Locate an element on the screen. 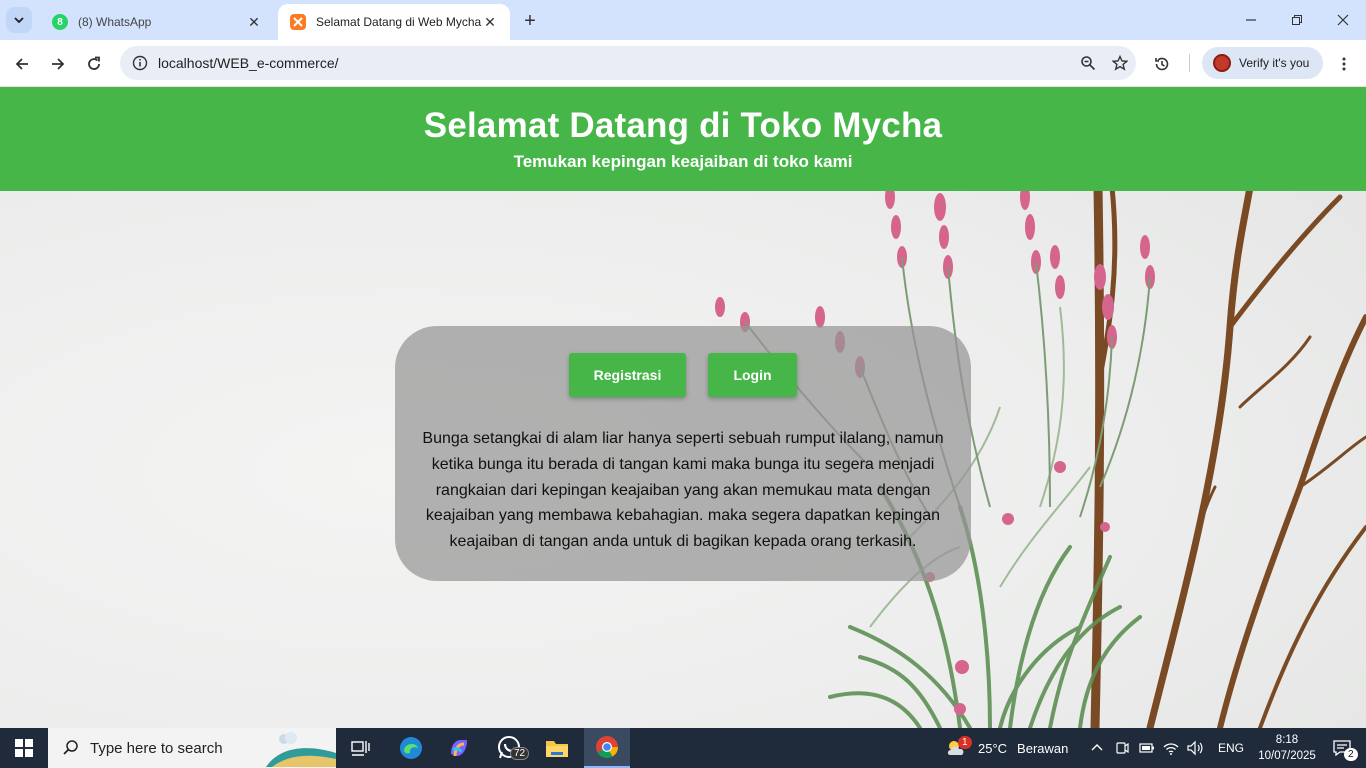  menu-button is located at coordinates (1344, 64).